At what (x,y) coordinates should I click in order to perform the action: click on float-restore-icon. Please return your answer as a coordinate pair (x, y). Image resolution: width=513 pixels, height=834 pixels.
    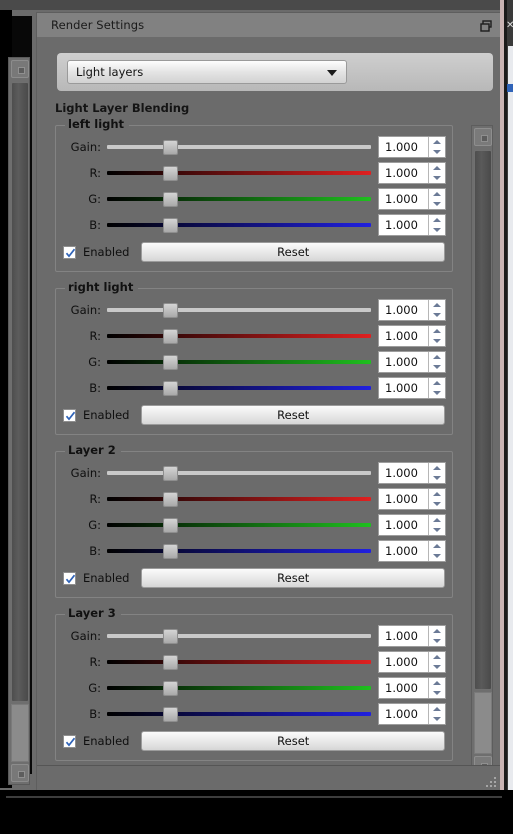
    Looking at the image, I should click on (486, 25).